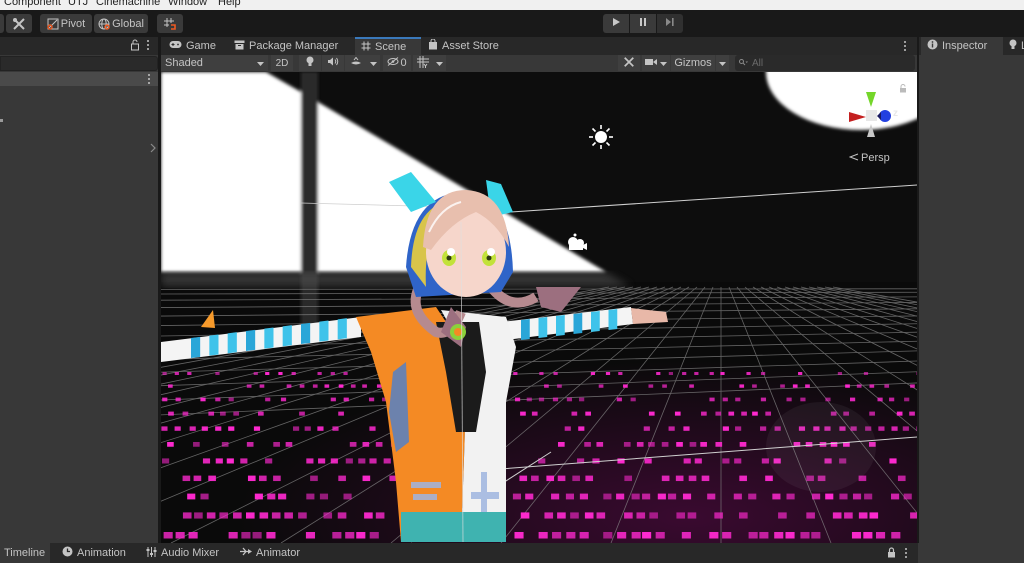  What do you see at coordinates (905, 47) in the screenshot?
I see `scene-more-options-icon` at bounding box center [905, 47].